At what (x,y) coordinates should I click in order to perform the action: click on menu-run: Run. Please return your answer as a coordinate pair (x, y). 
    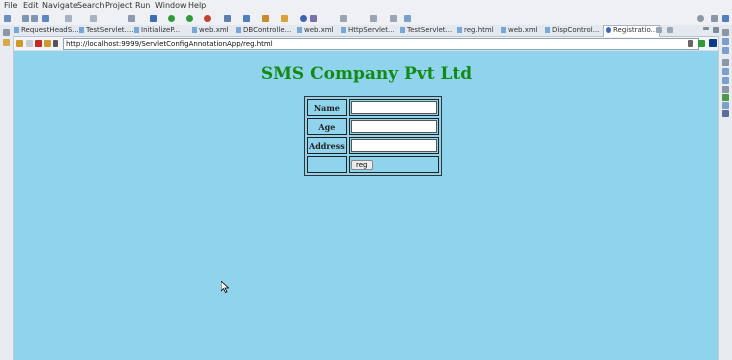
    Looking at the image, I should click on (142, 5).